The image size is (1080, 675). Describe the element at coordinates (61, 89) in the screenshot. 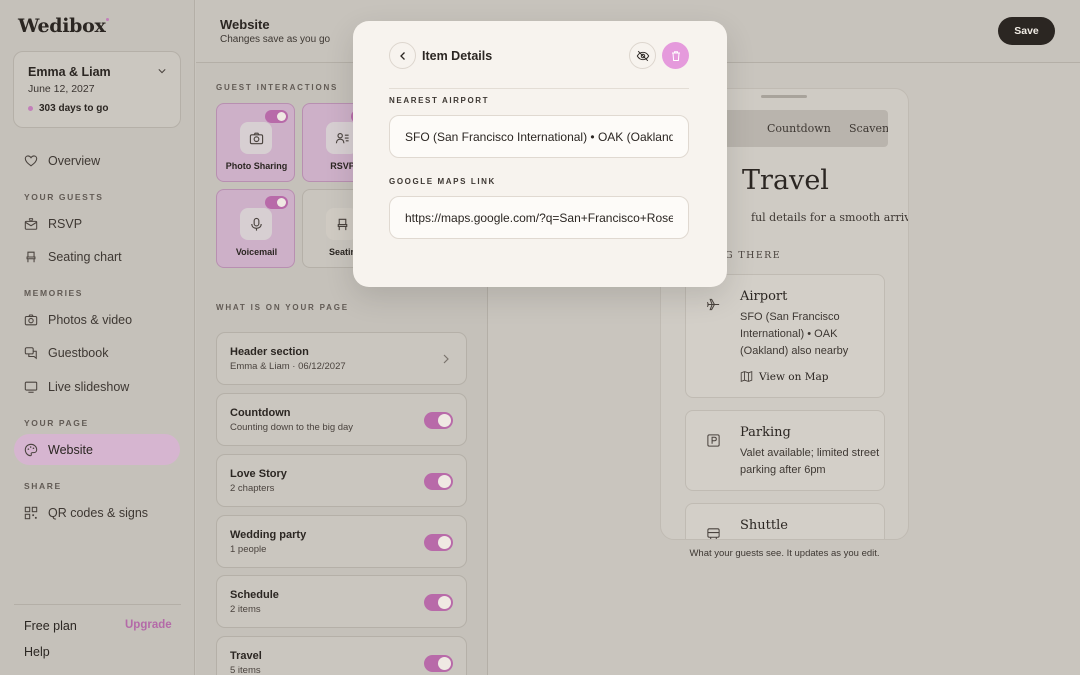

I see `wedding-date: June 12, 2027` at that location.